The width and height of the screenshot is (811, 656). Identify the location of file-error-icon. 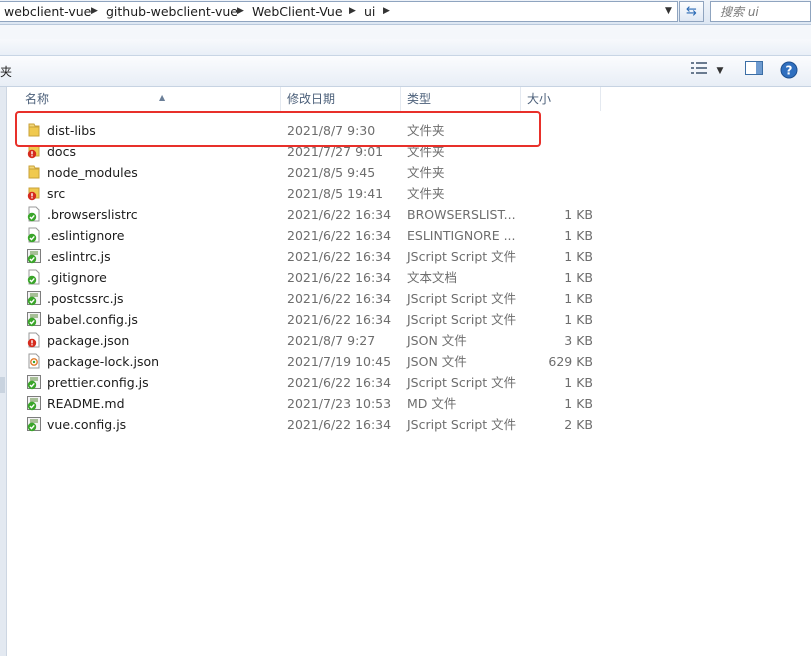
(34, 340).